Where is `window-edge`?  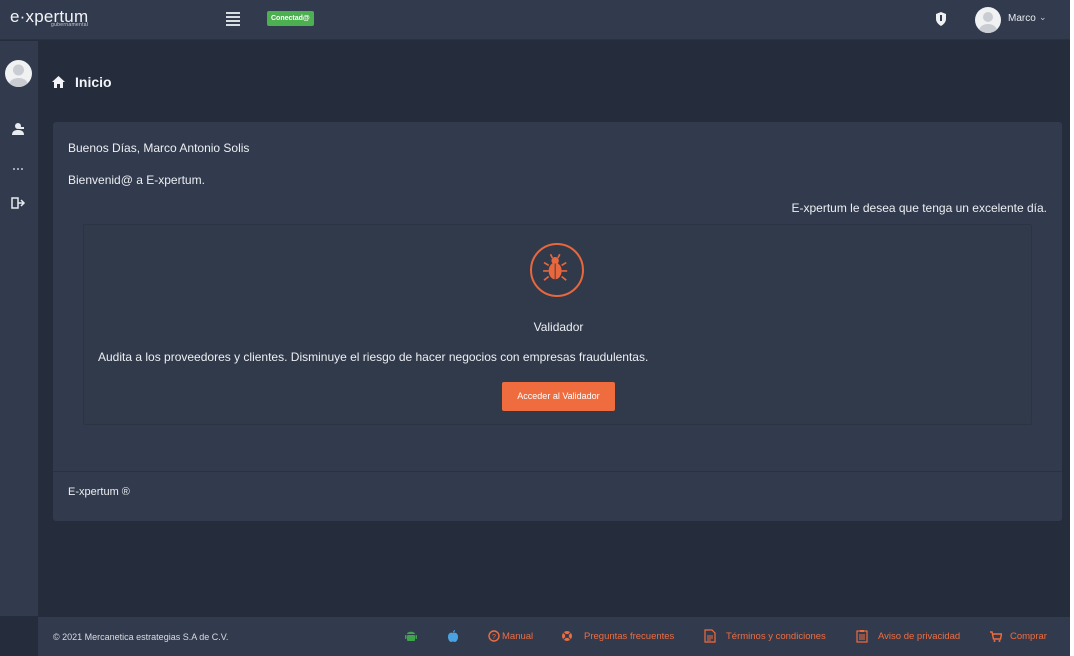
window-edge is located at coordinates (1072, 328).